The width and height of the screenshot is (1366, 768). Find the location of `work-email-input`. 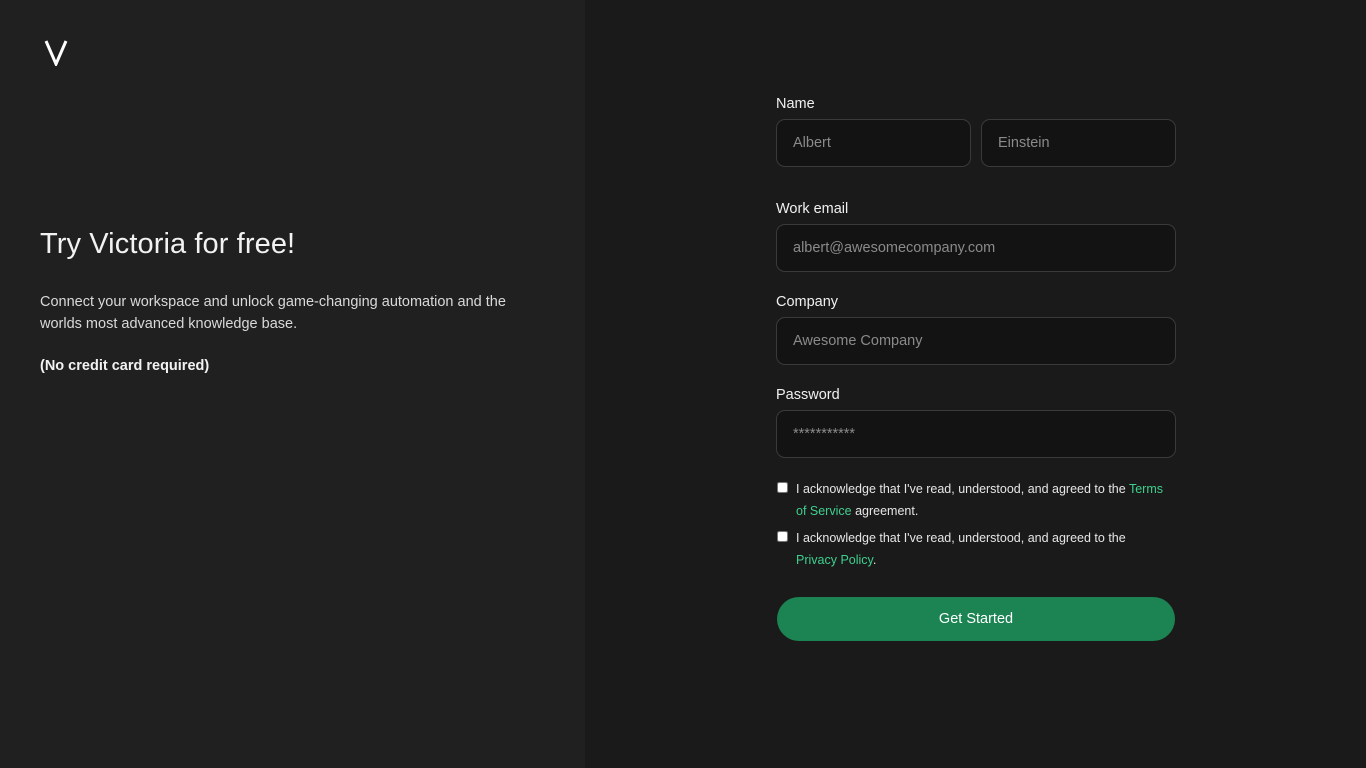

work-email-input is located at coordinates (976, 248).